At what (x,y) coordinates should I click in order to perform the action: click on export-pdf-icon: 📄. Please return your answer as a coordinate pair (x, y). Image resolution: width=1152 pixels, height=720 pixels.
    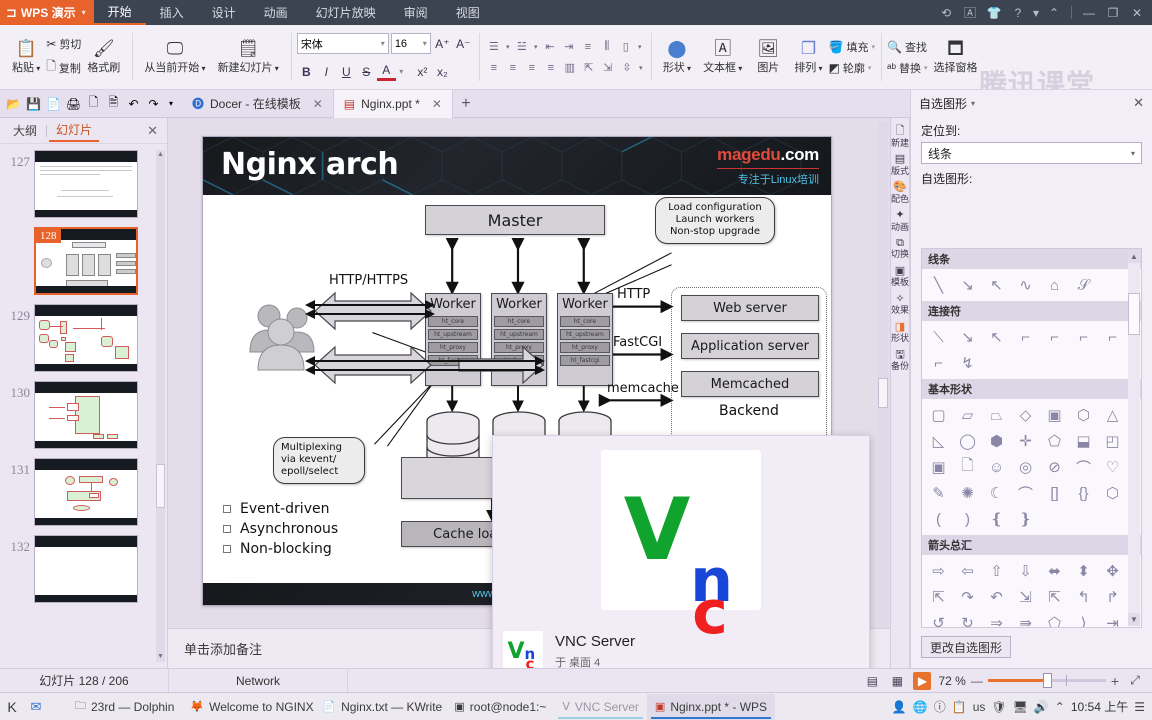
    Looking at the image, I should click on (53, 104).